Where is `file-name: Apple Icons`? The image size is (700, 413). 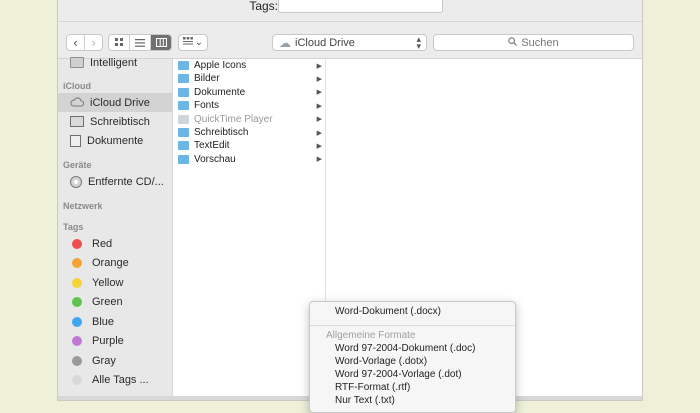 file-name: Apple Icons is located at coordinates (220, 65).